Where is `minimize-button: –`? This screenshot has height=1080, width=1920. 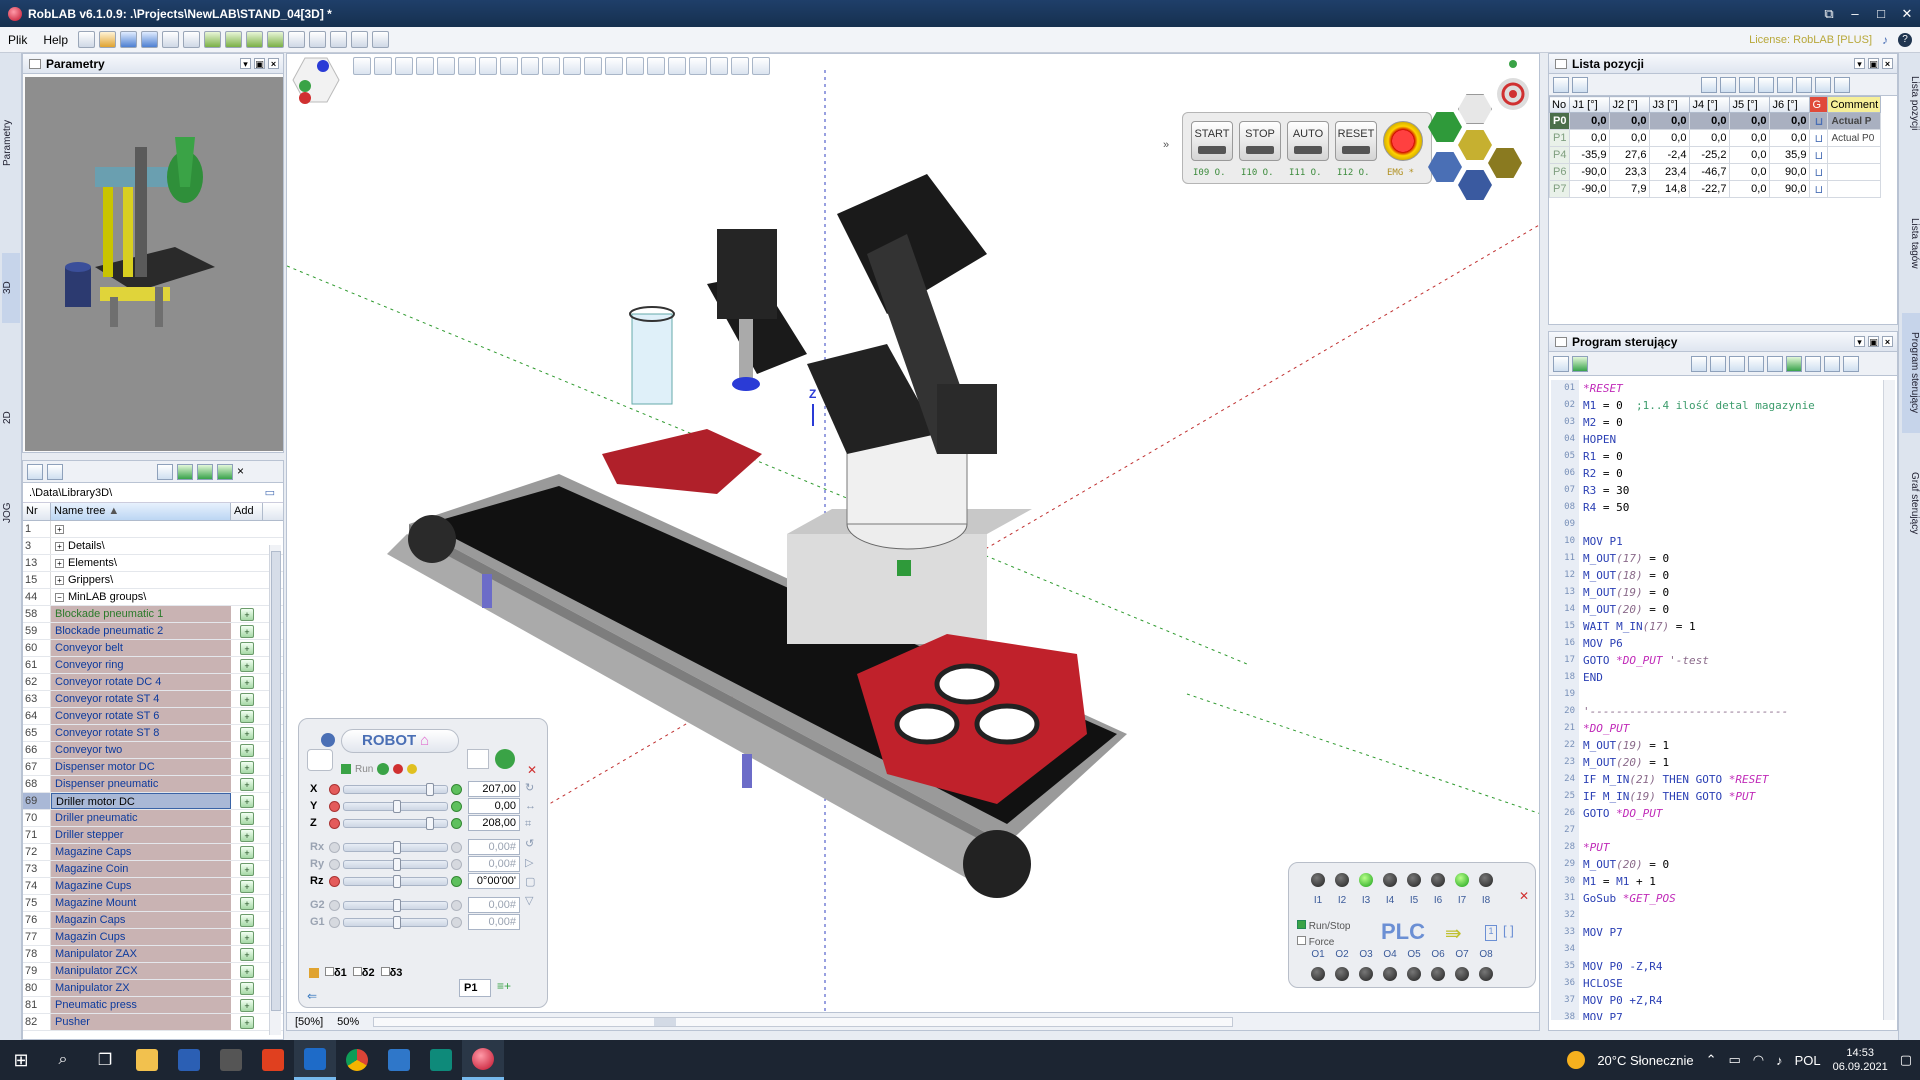
minimize-button: – is located at coordinates (1855, 14).